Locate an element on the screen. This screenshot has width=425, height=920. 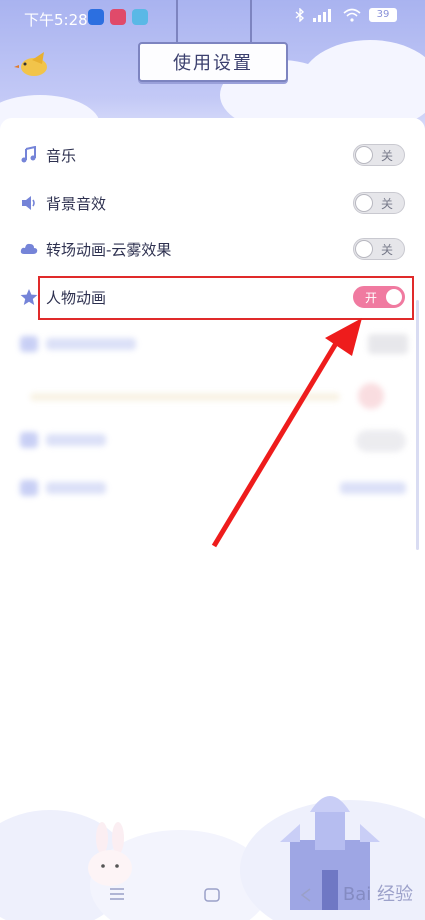
status-bar: 下午5:28 39 is located at coordinates (212, 18).